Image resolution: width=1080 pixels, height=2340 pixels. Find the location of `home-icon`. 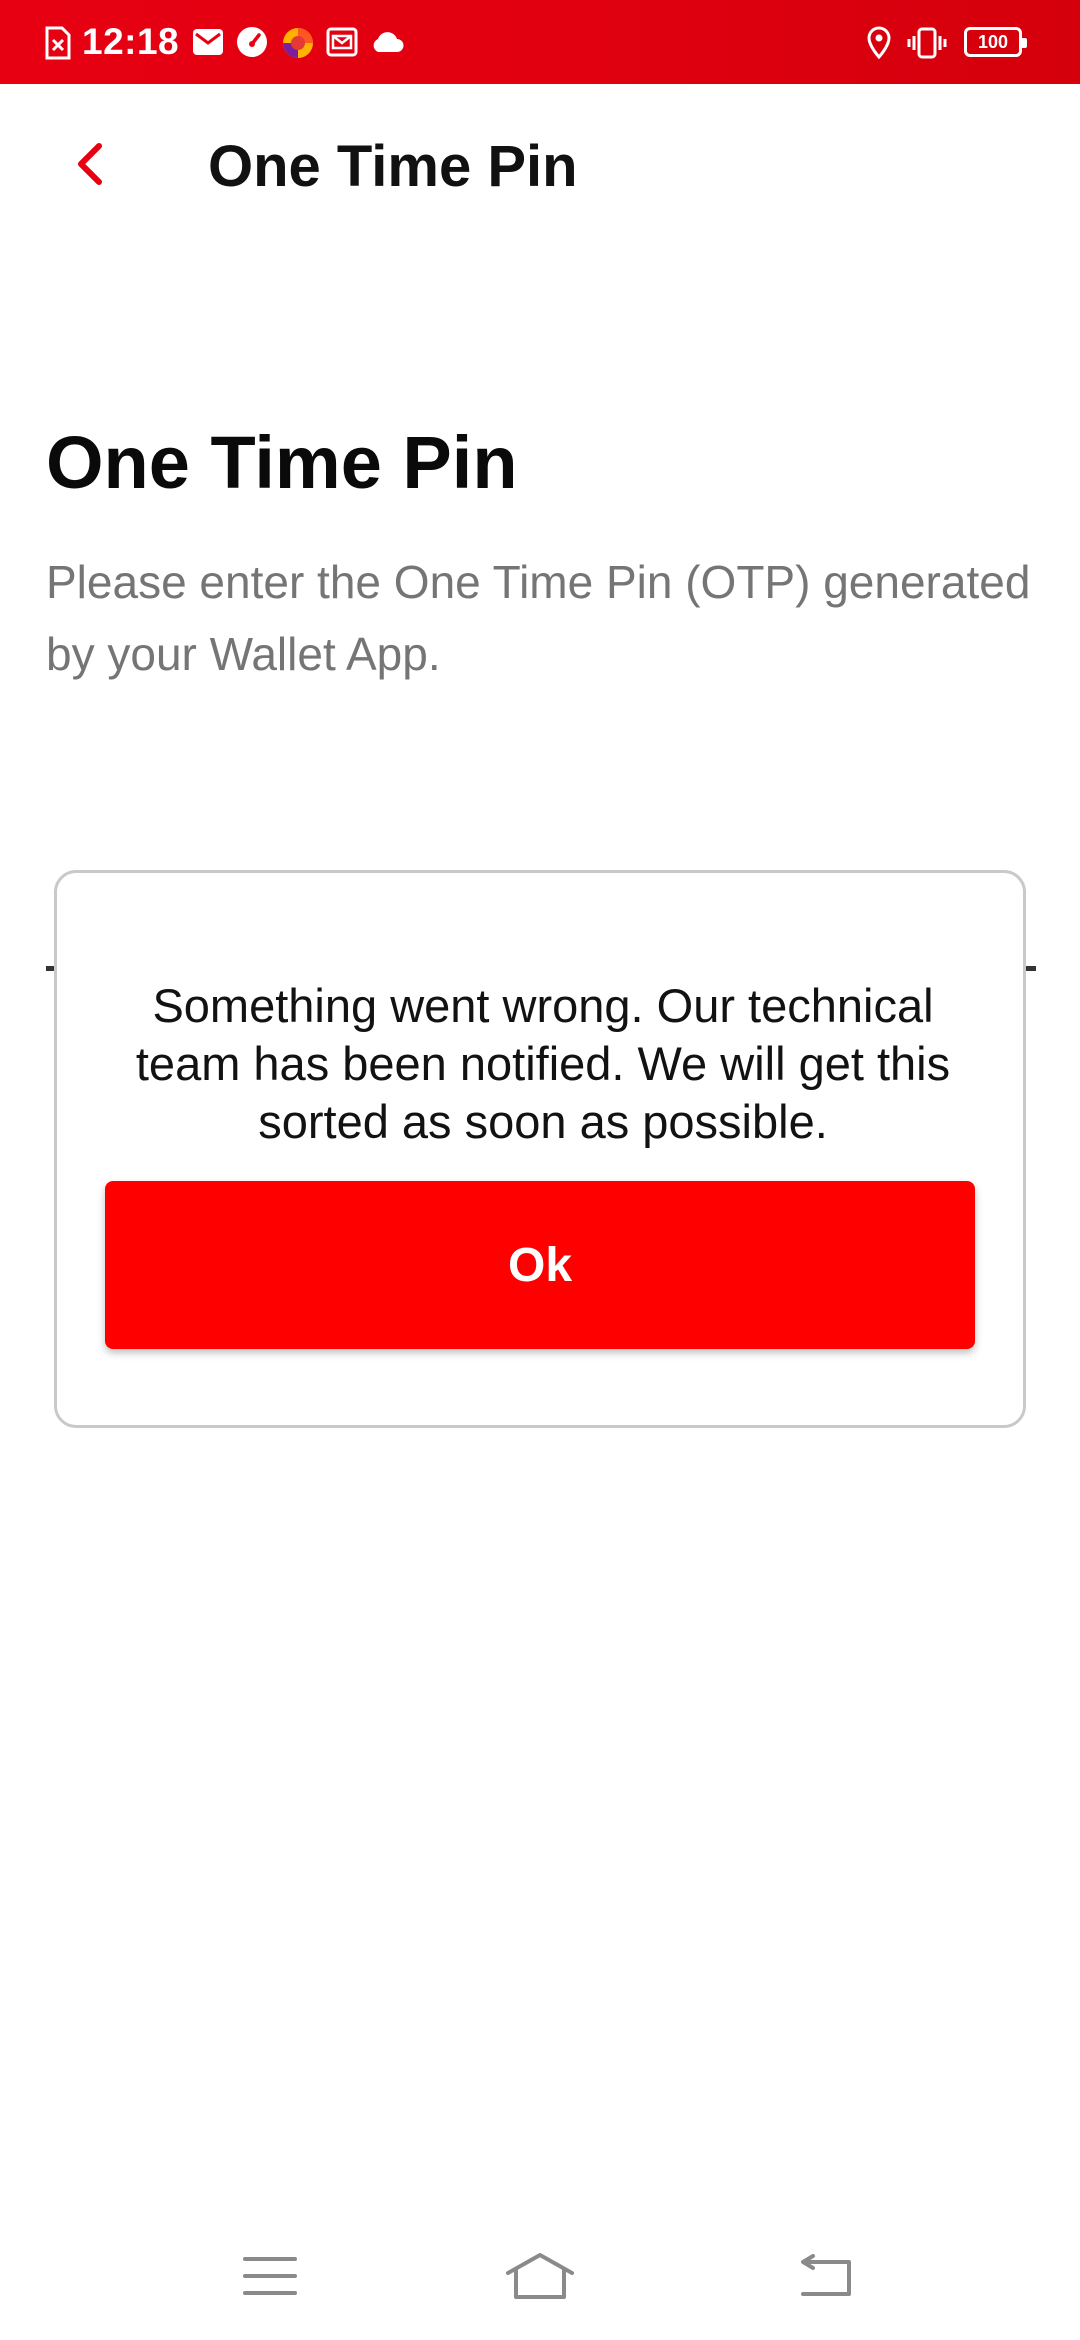

home-icon is located at coordinates (540, 2278).